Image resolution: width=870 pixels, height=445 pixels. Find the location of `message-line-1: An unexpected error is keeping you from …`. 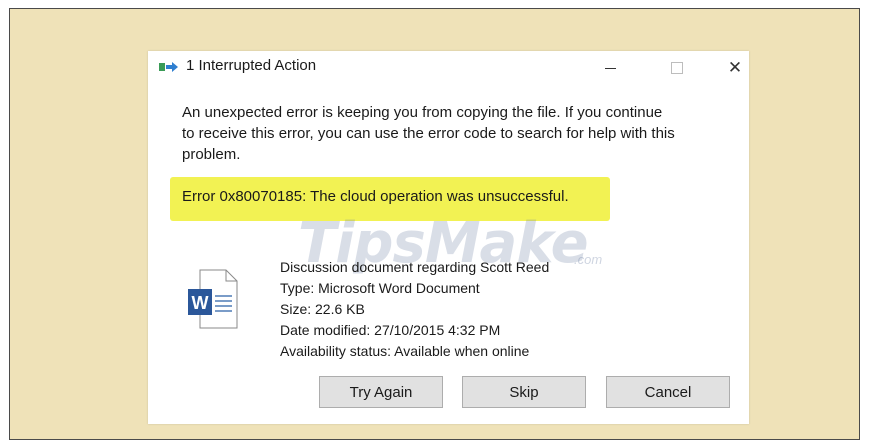

message-line-1: An unexpected error is keeping you from … is located at coordinates (422, 112).